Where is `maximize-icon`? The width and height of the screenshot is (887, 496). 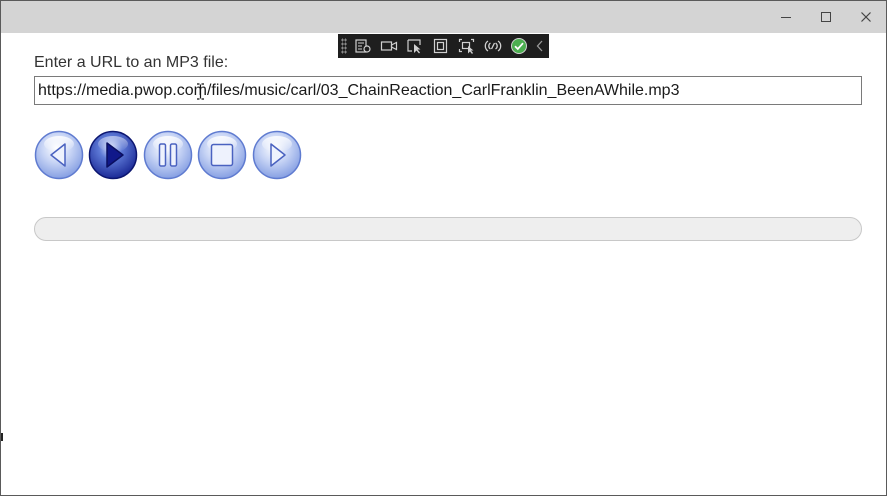
maximize-icon is located at coordinates (826, 17).